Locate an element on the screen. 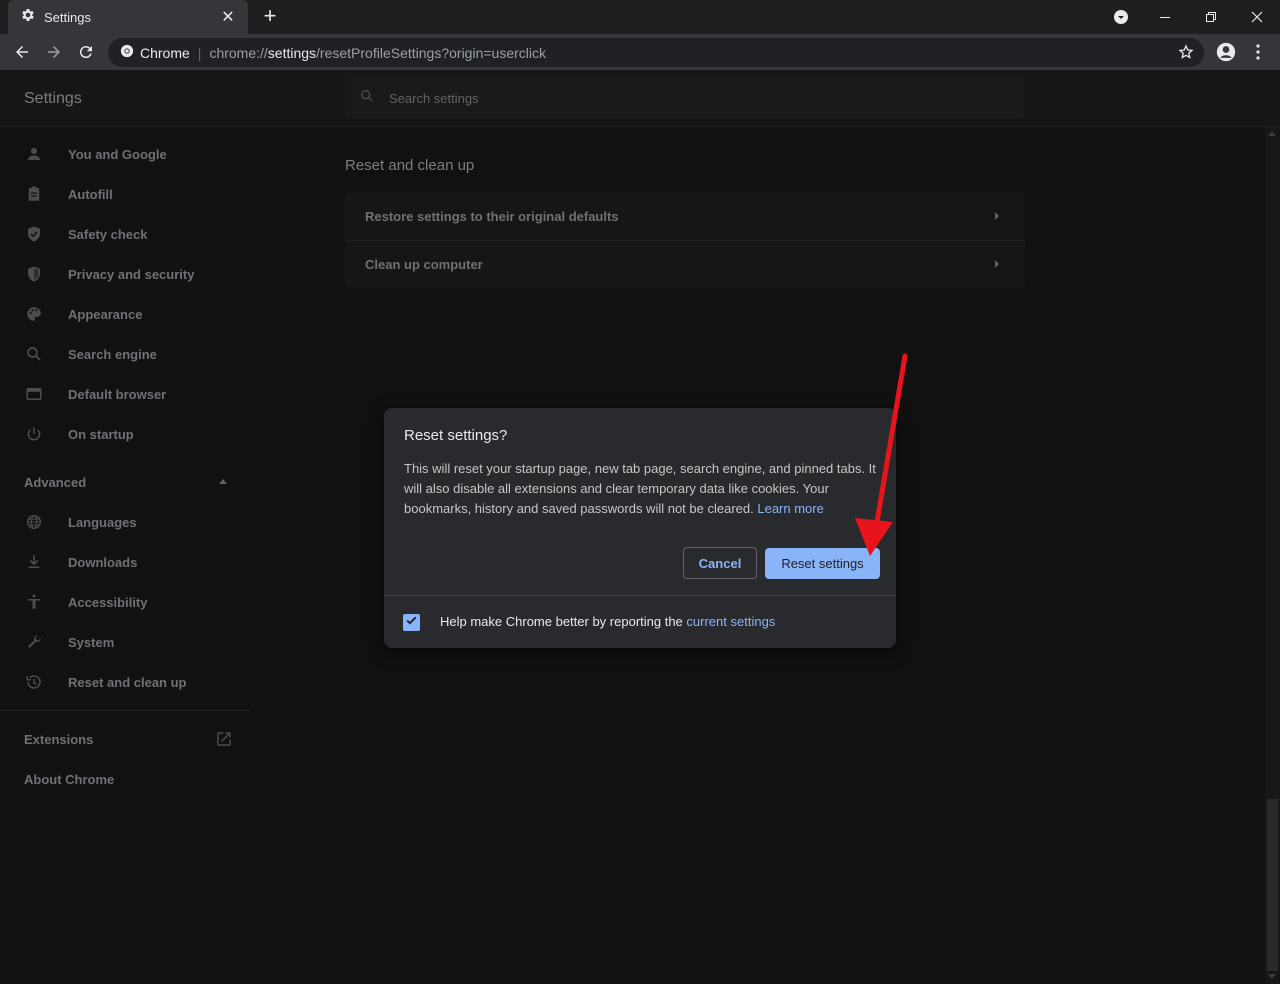 The width and height of the screenshot is (1280, 984). settings-search is located at coordinates (685, 98).